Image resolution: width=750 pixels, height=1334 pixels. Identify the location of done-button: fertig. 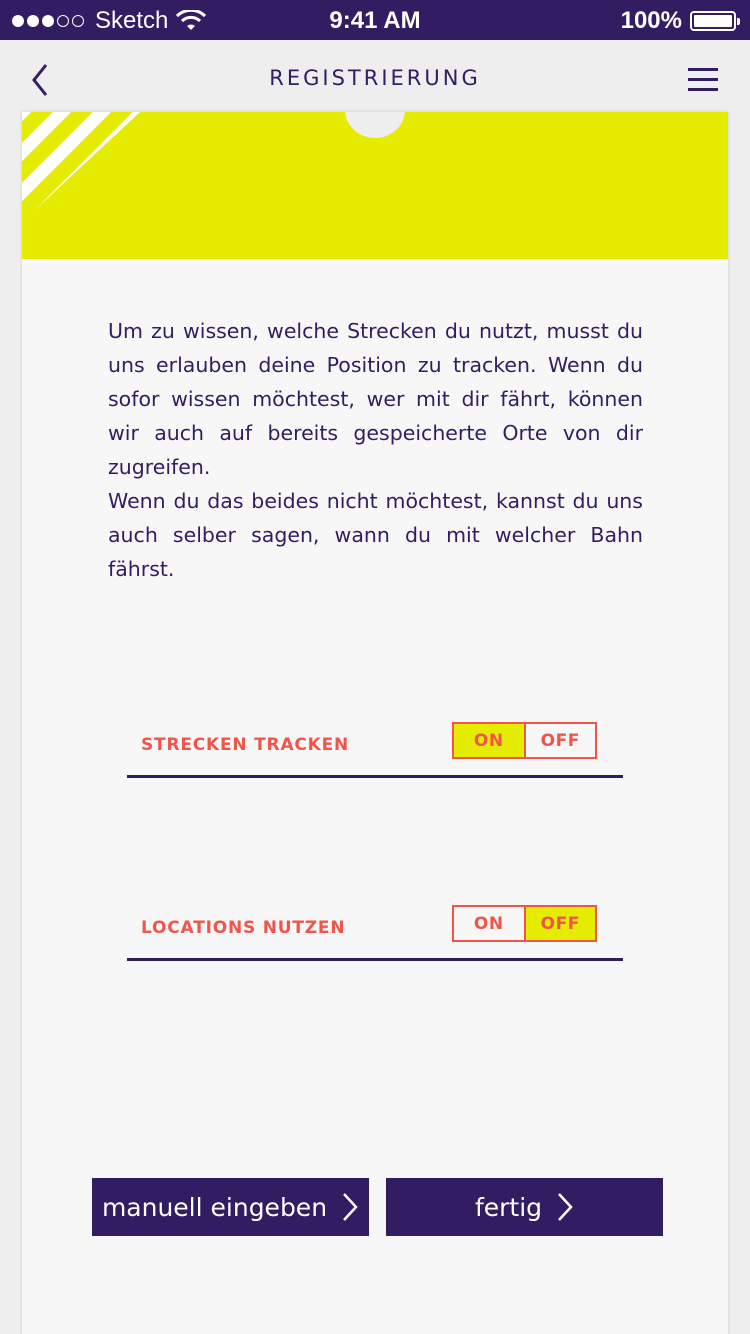
(524, 1207).